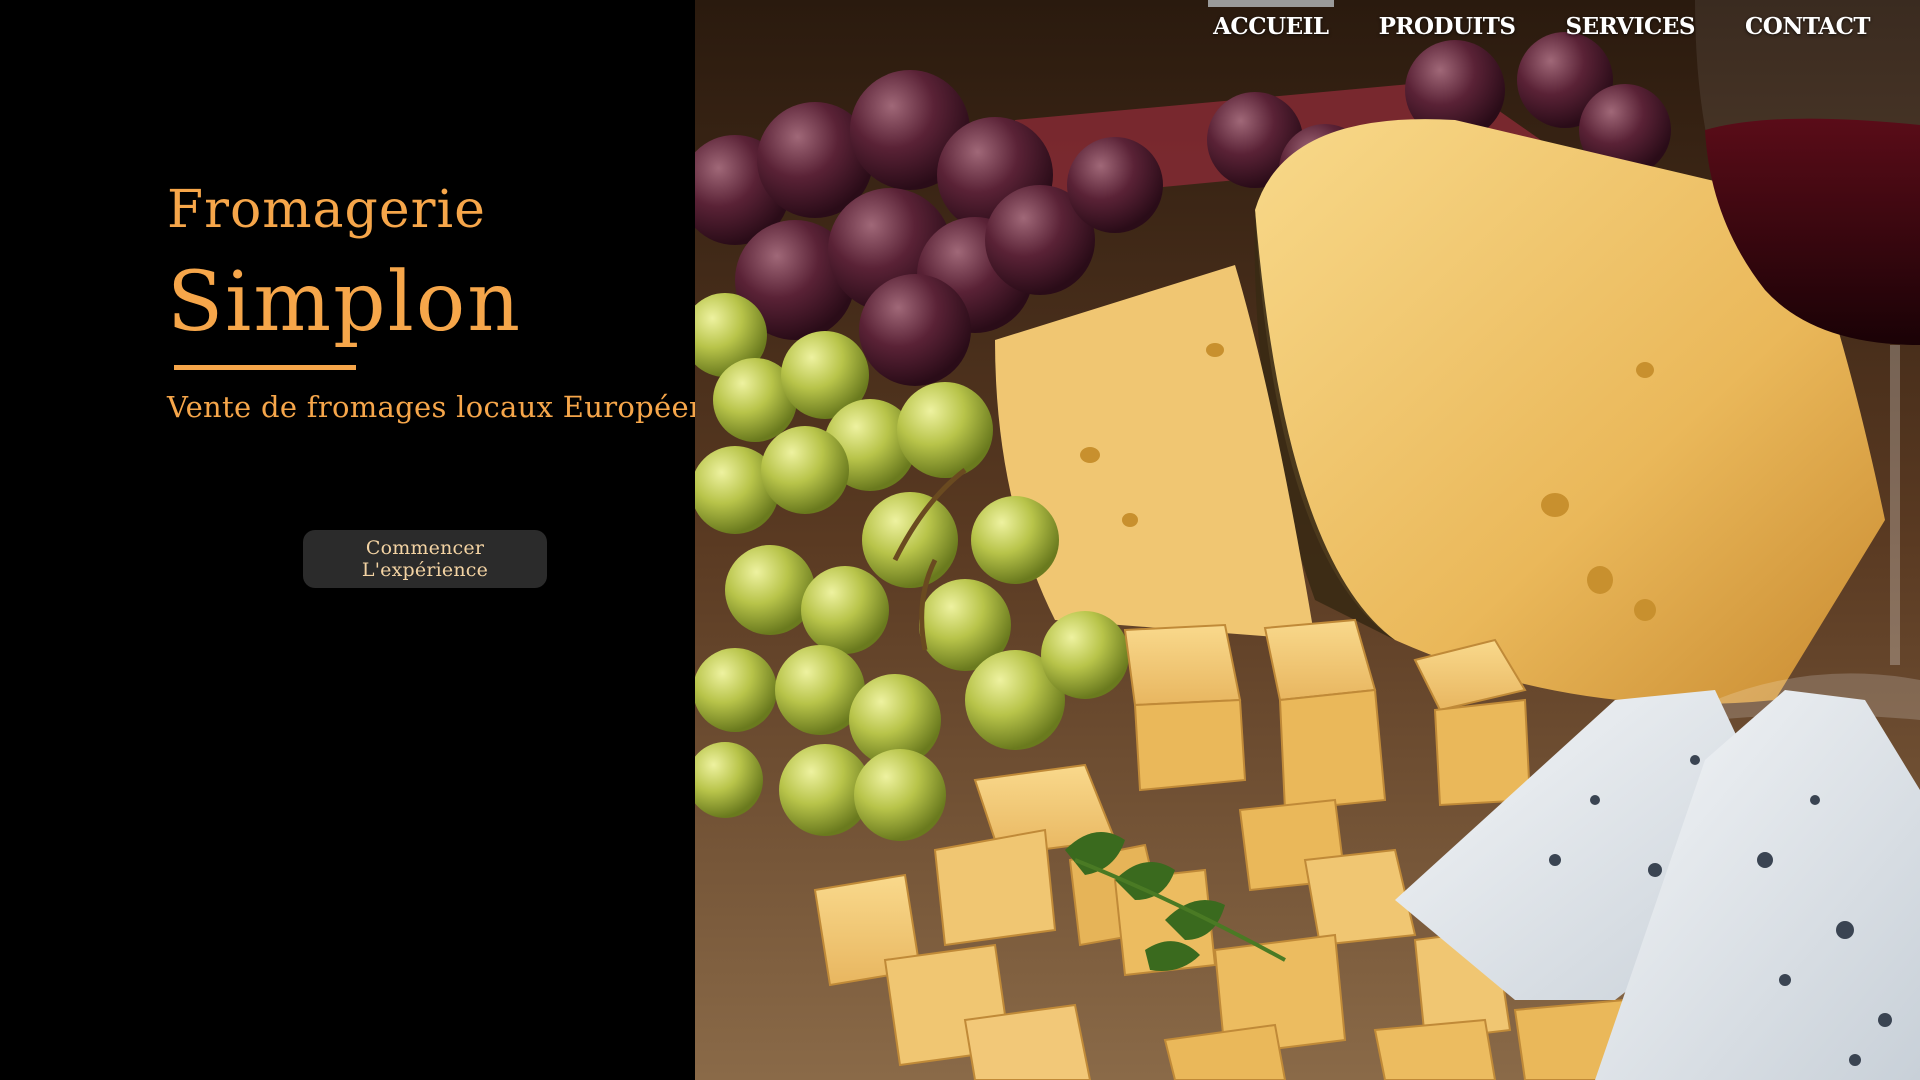  Describe the element at coordinates (1541, 30) in the screenshot. I see `main-navigation: ACCUEIL PRODUITS SERVICES CONTACT` at that location.